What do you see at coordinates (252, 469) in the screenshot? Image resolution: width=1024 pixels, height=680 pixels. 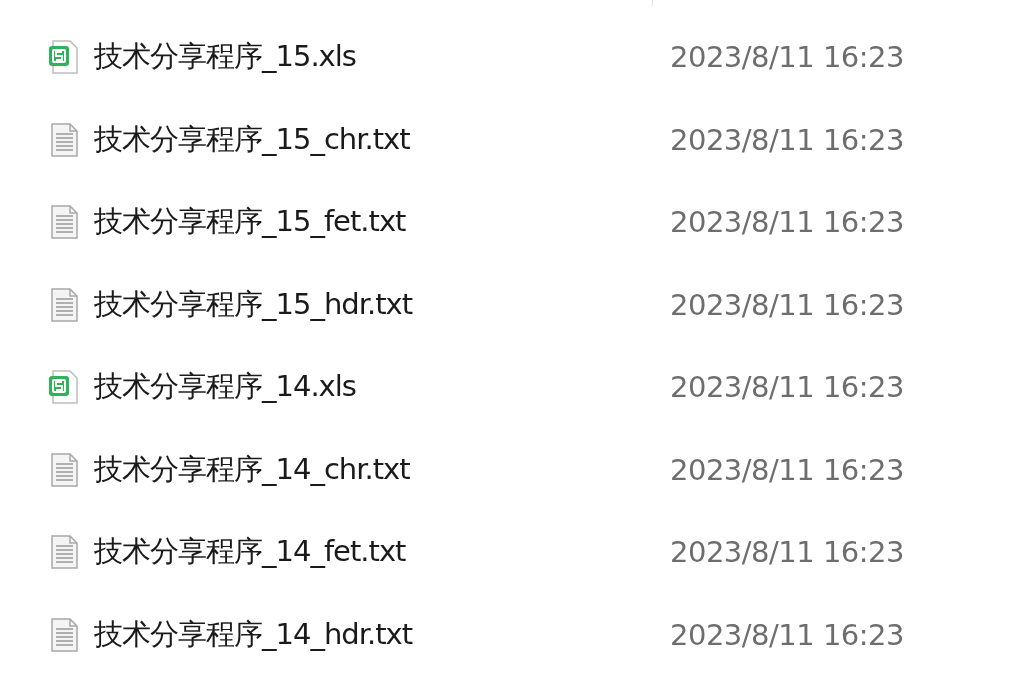 I see `file-name: 技术分享程序_14_chr.txt` at bounding box center [252, 469].